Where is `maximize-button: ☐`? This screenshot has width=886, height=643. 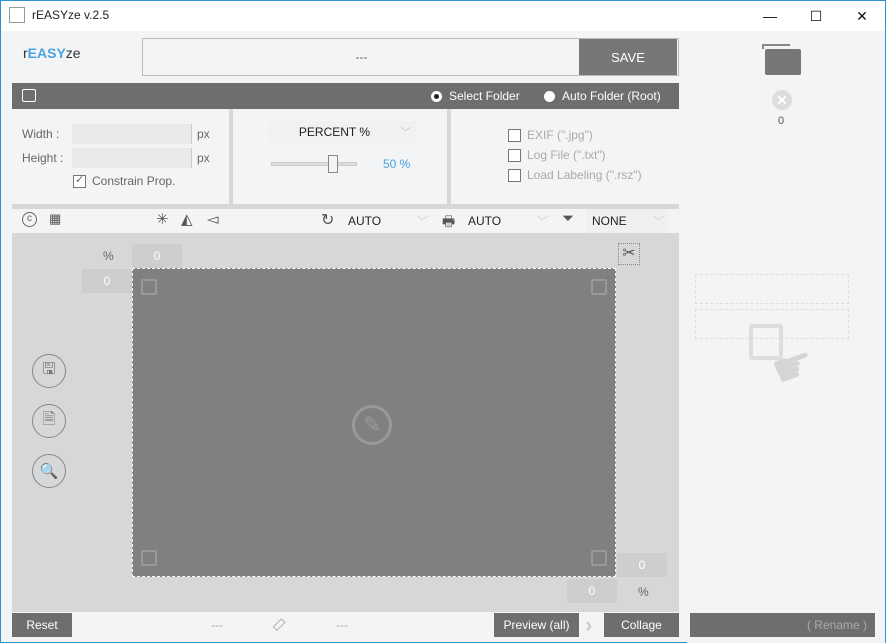 maximize-button: ☐ is located at coordinates (816, 16).